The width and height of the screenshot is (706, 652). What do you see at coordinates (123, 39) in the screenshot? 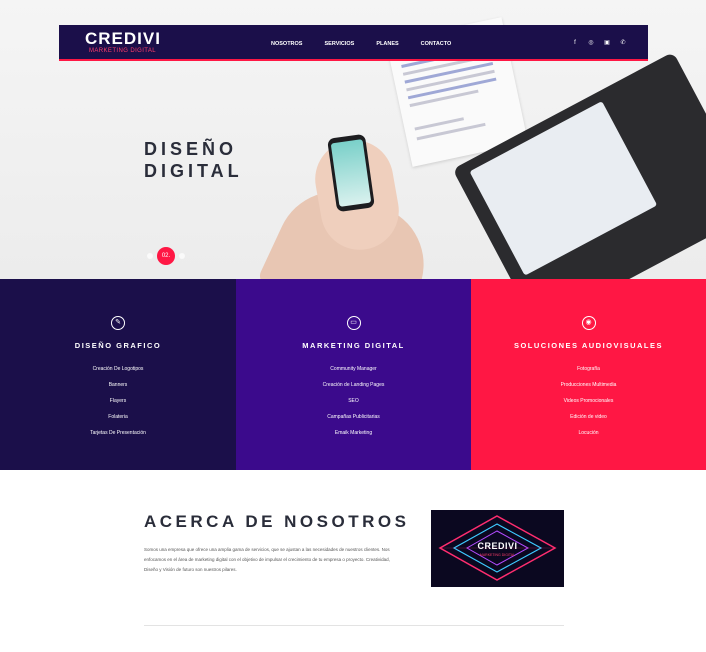
I see `logo-title: CREDIVI` at bounding box center [123, 39].